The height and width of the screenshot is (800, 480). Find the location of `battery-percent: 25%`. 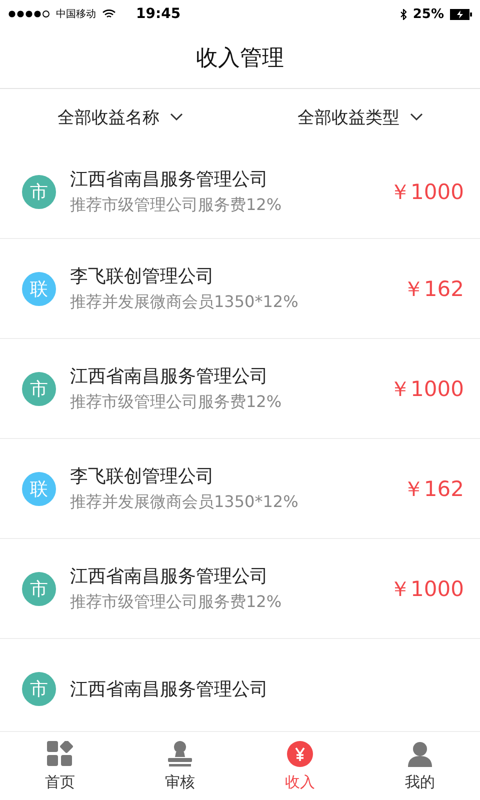

battery-percent: 25% is located at coordinates (428, 14).